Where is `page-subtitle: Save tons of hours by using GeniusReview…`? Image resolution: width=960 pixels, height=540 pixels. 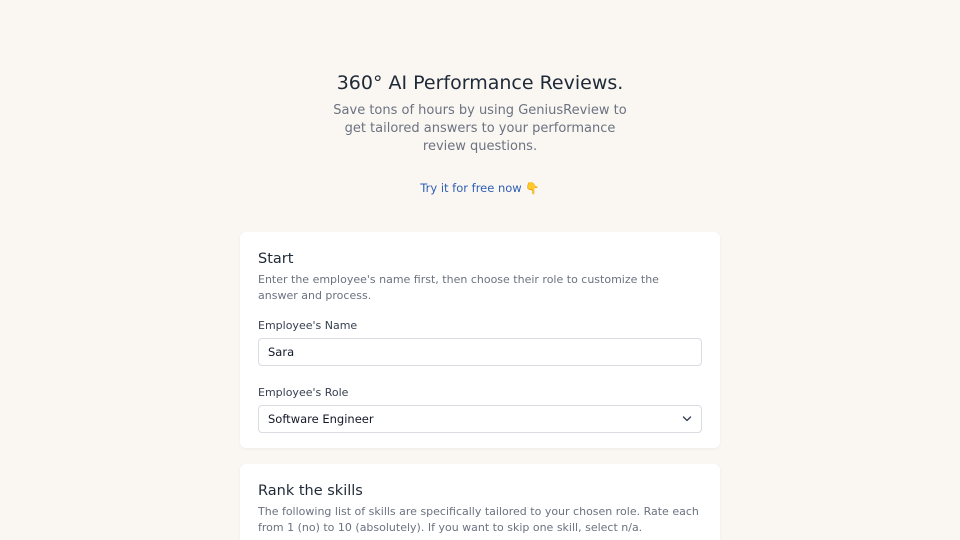
page-subtitle: Save tons of hours by using GeniusReview… is located at coordinates (480, 128).